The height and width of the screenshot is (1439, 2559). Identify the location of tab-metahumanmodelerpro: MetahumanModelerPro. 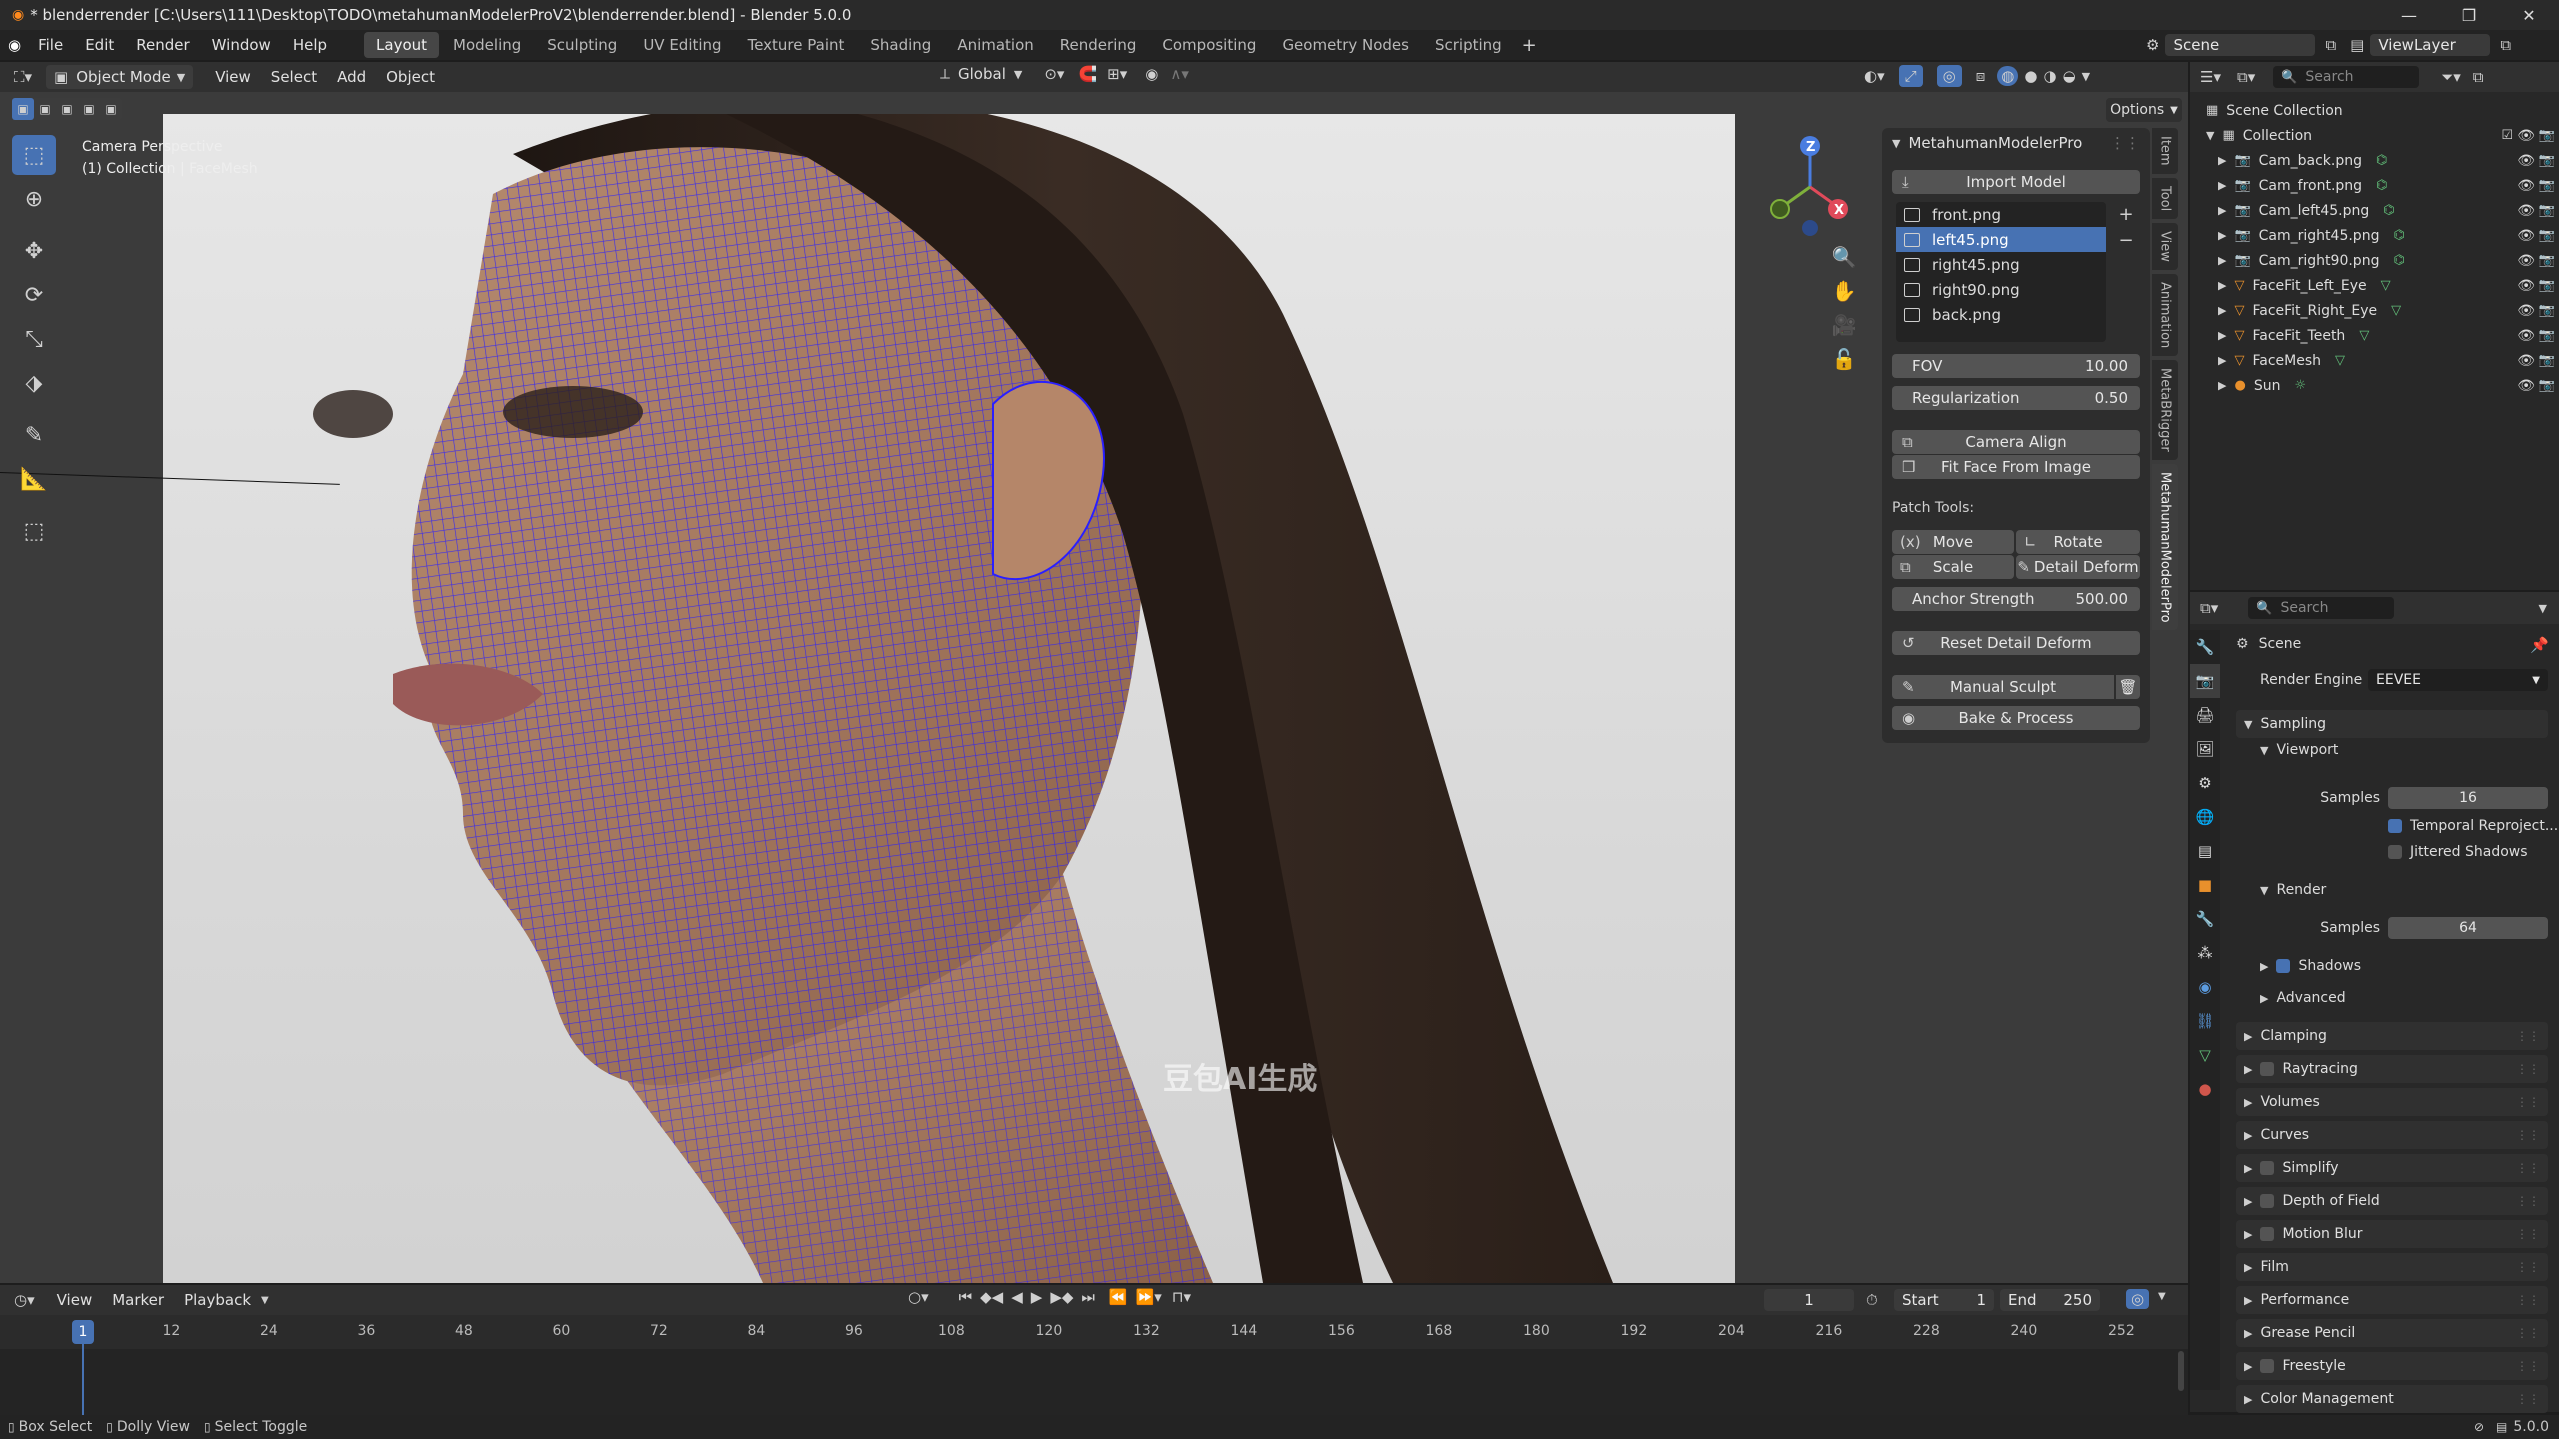
(2165, 547).